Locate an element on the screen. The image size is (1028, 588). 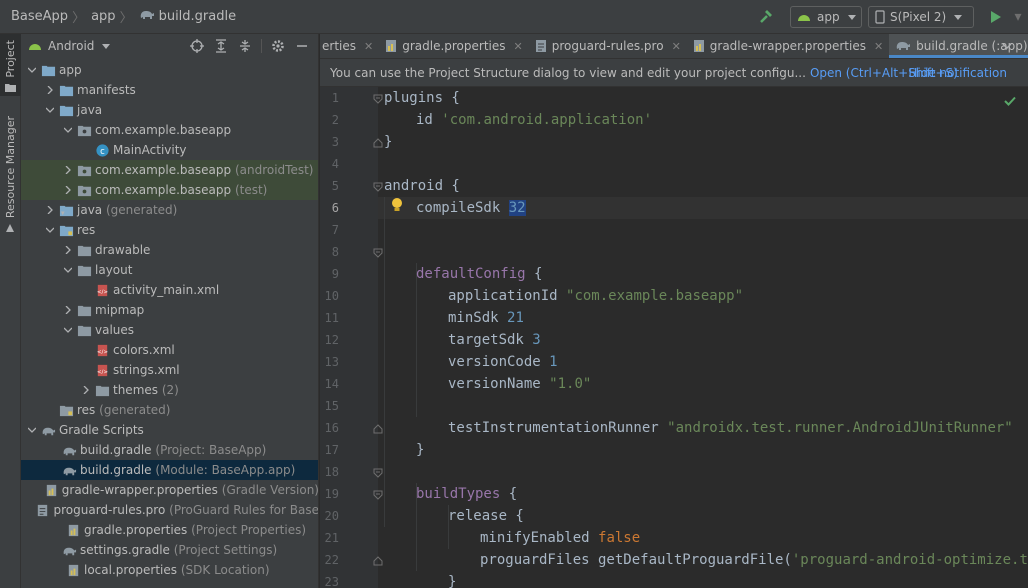
project-view-dropdown: Android is located at coordinates (66, 46).